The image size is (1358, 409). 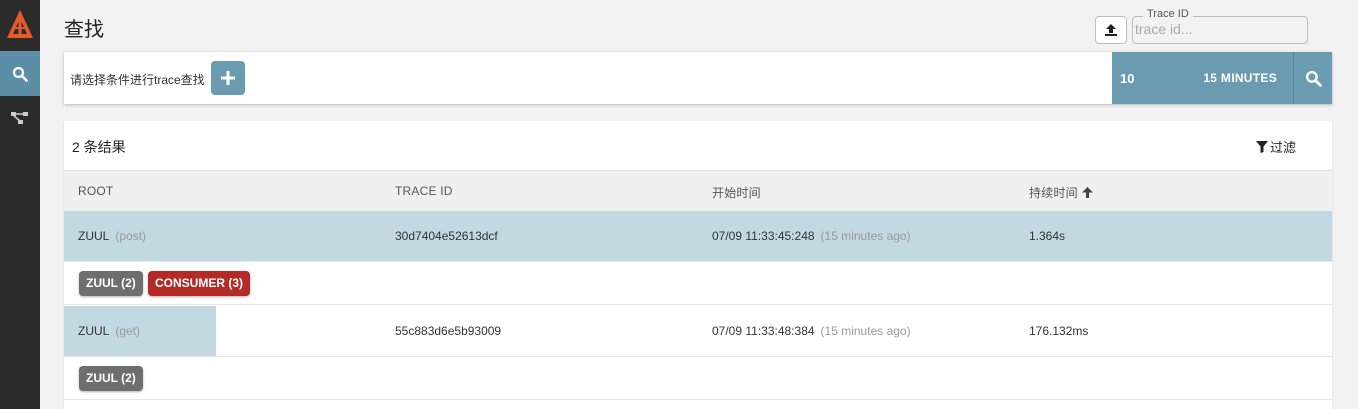 I want to click on sidebar-item-dependencies, so click(x=20, y=118).